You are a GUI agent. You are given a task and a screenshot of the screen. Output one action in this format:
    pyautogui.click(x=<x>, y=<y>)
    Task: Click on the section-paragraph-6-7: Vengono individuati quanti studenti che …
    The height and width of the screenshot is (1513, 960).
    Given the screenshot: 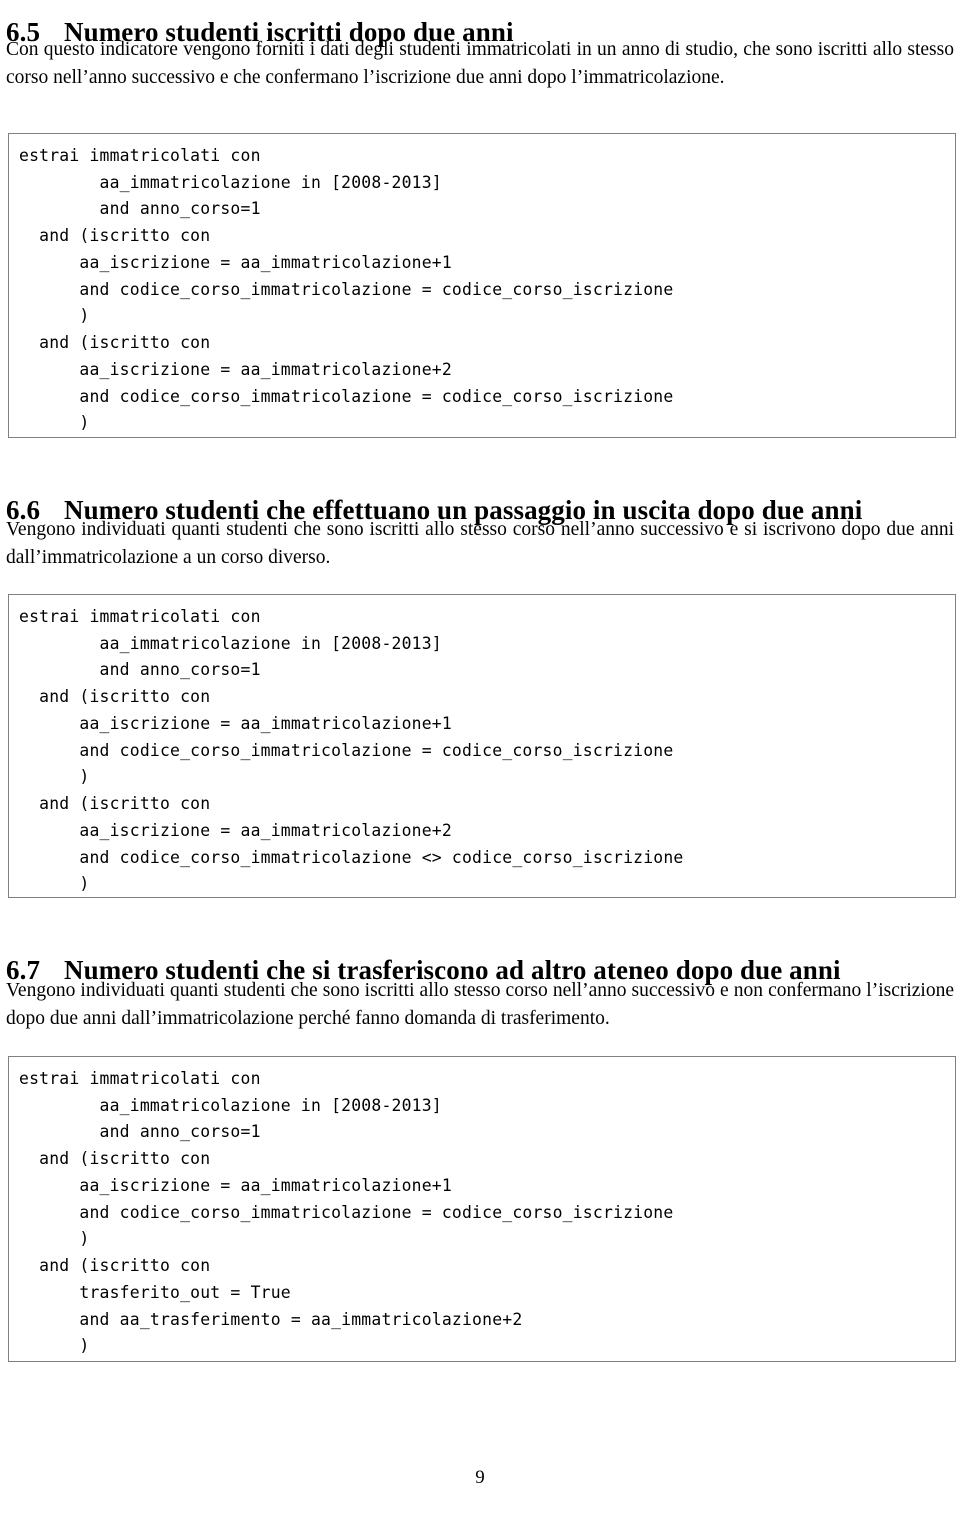 What is the action you would take?
    pyautogui.click(x=480, y=1004)
    